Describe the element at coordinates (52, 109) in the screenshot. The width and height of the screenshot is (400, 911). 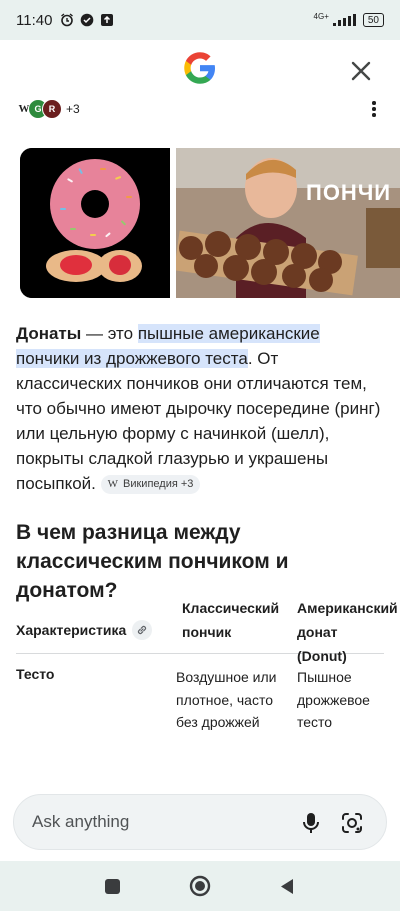
I see `source-icon-red: R` at that location.